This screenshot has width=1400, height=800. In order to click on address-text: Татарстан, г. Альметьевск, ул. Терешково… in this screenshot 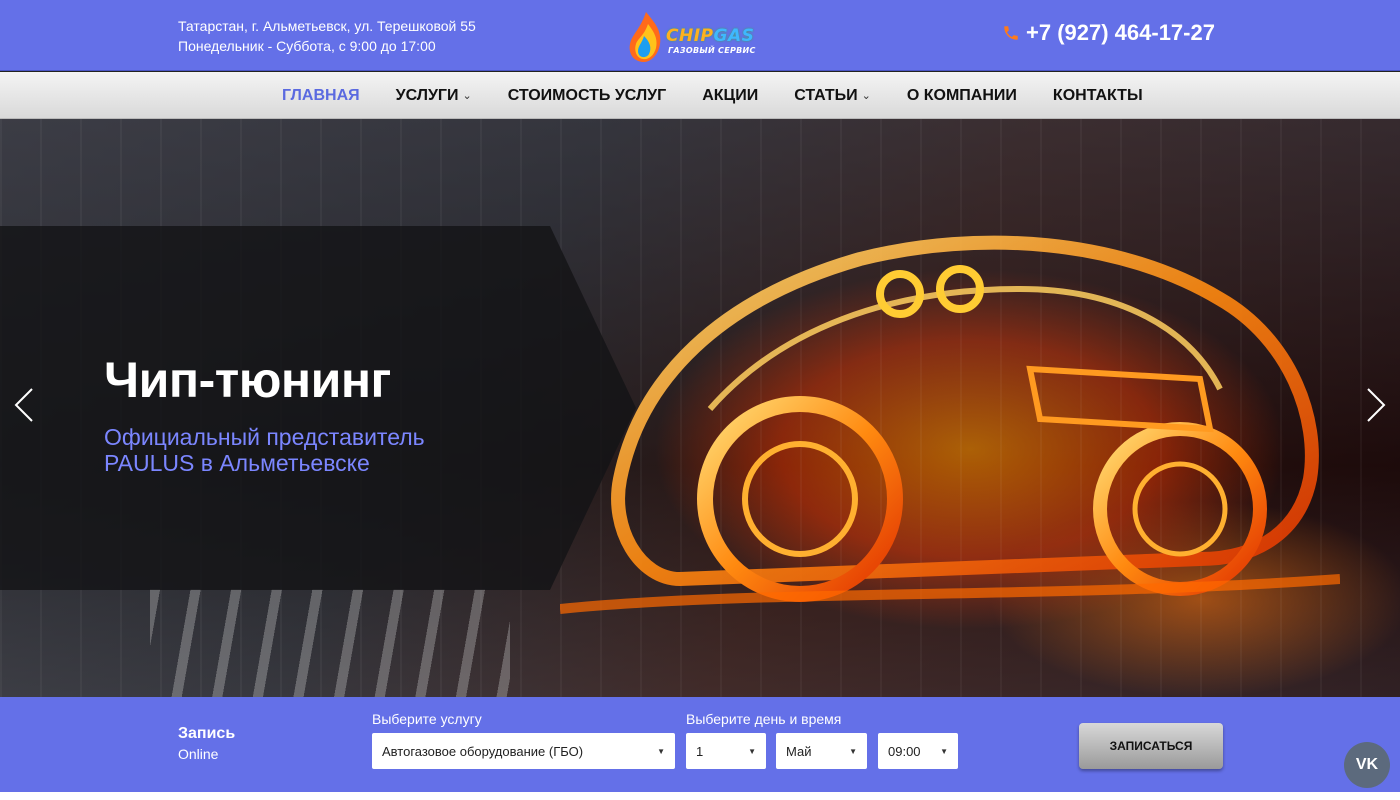, I will do `click(327, 26)`.